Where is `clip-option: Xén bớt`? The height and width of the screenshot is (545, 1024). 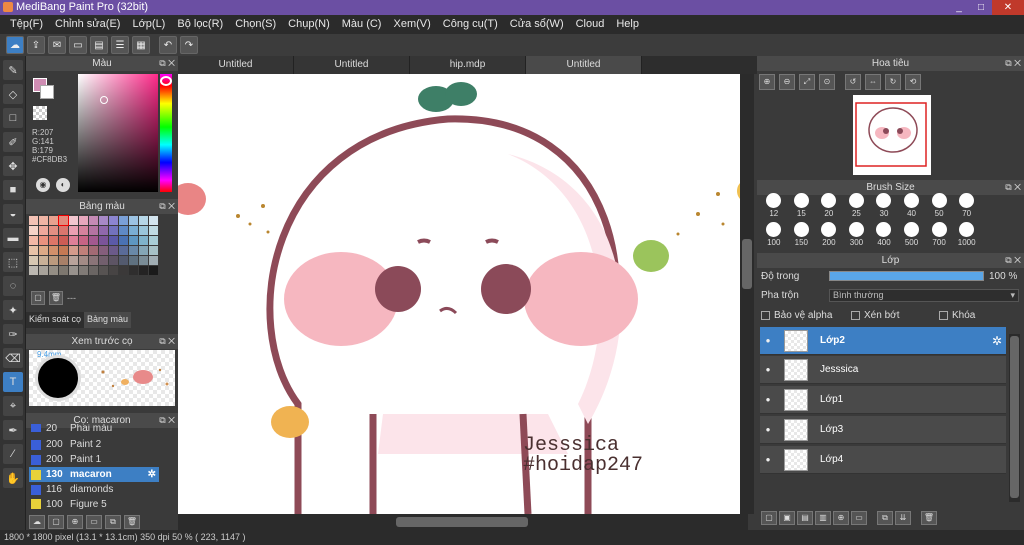
clip-option: Xén bớt is located at coordinates (875, 315).